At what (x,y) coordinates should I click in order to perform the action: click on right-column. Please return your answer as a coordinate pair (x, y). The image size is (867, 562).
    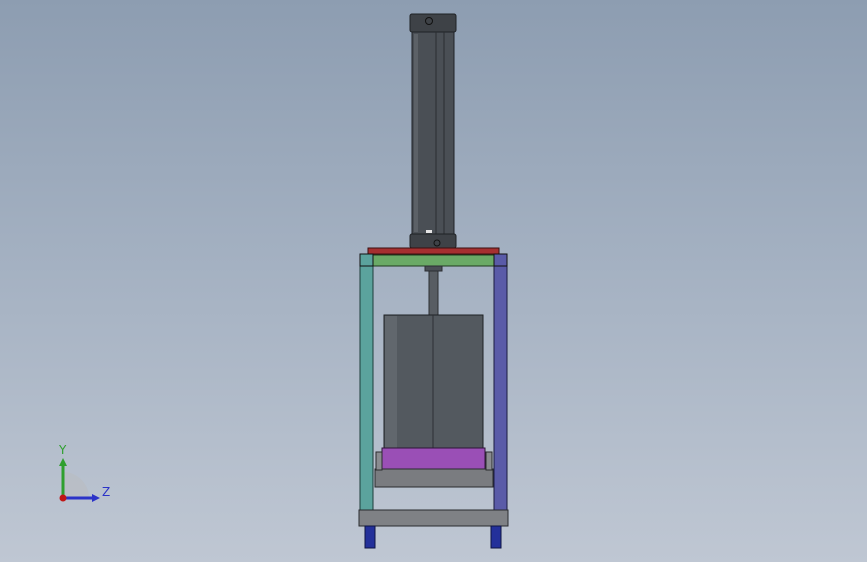
    Looking at the image, I should click on (500, 382).